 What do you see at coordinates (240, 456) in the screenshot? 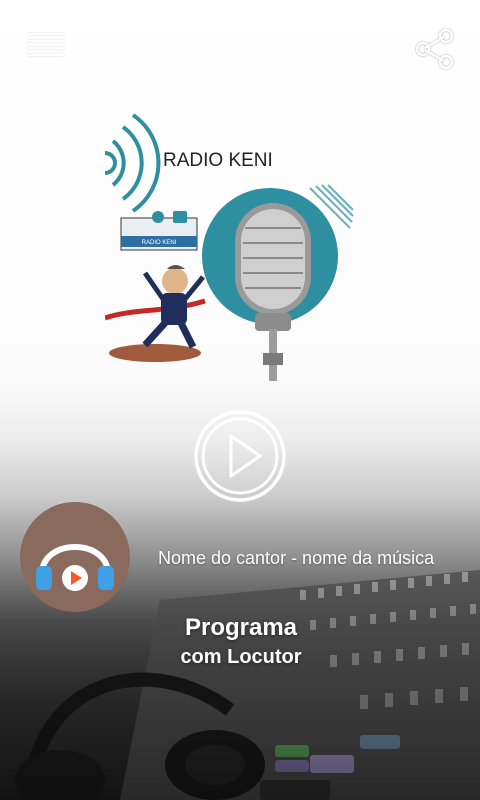
I see `play-icon` at bounding box center [240, 456].